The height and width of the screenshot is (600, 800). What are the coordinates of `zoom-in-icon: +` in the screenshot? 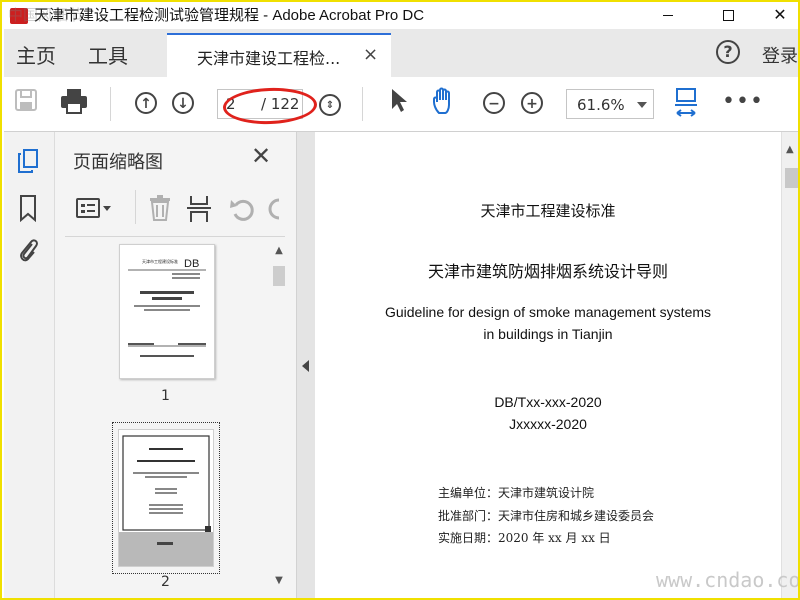 It's located at (532, 103).